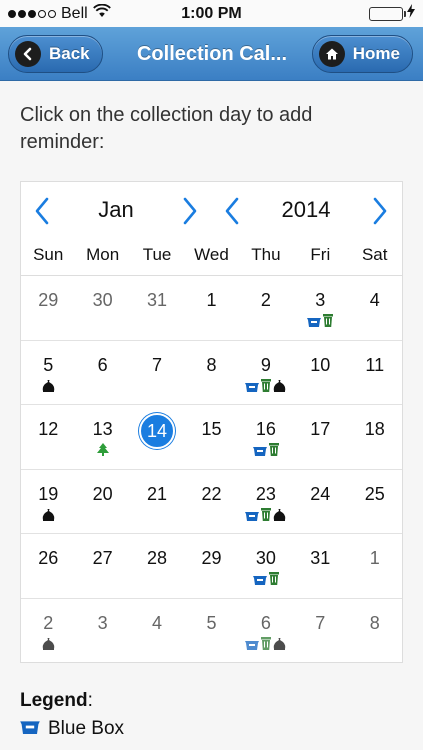 The width and height of the screenshot is (423, 750). What do you see at coordinates (320, 254) in the screenshot?
I see `weekday-fri: Fri` at bounding box center [320, 254].